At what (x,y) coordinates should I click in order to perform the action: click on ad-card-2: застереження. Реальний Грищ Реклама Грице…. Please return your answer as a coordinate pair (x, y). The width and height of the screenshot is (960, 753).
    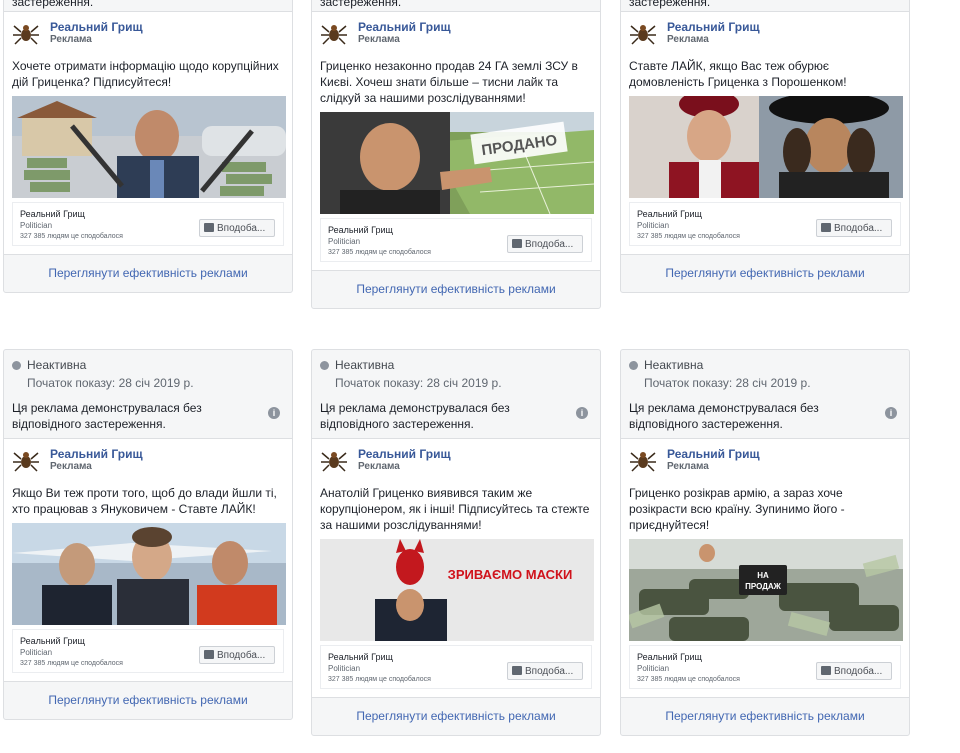
    Looking at the image, I should click on (456, 154).